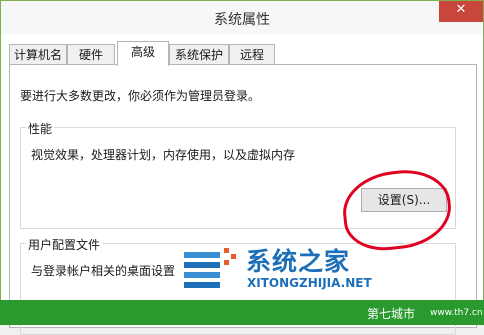 This screenshot has width=484, height=335. I want to click on tab-hardware: 硬件, so click(91, 54).